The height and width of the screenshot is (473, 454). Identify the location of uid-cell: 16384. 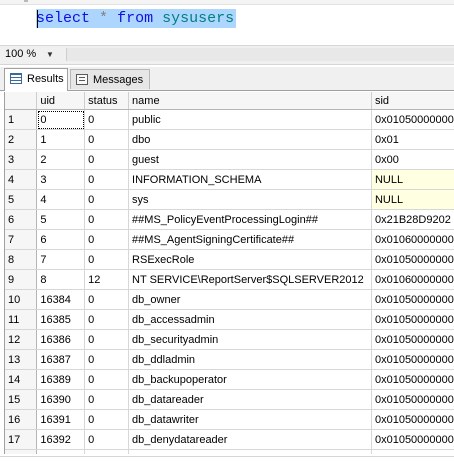
(61, 299).